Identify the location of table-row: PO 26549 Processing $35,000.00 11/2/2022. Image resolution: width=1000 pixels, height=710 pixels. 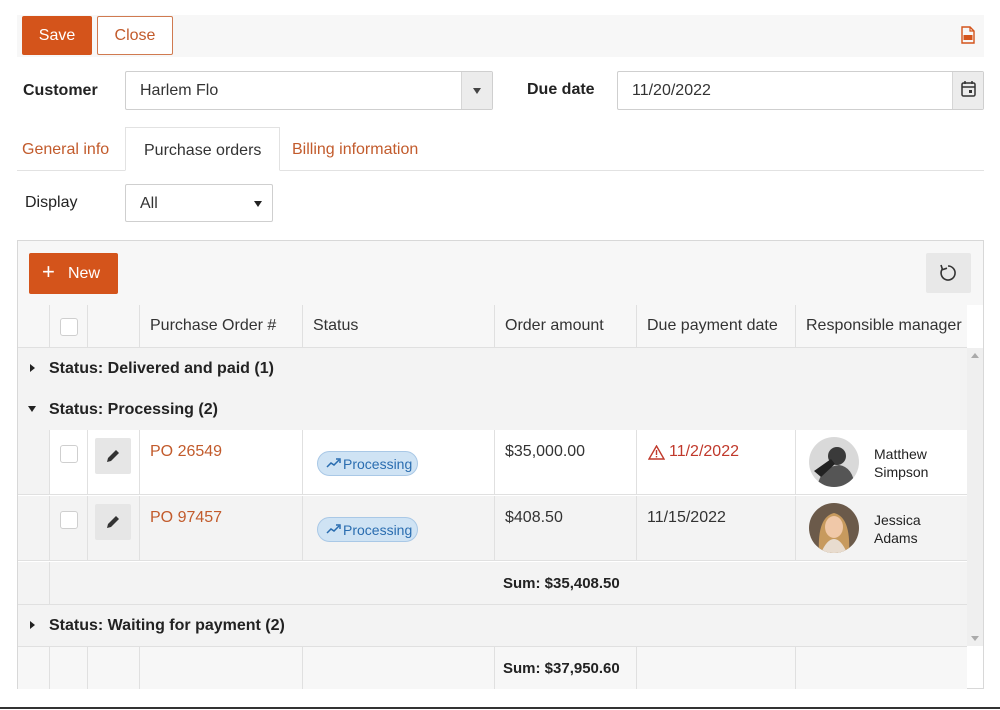
(492, 462).